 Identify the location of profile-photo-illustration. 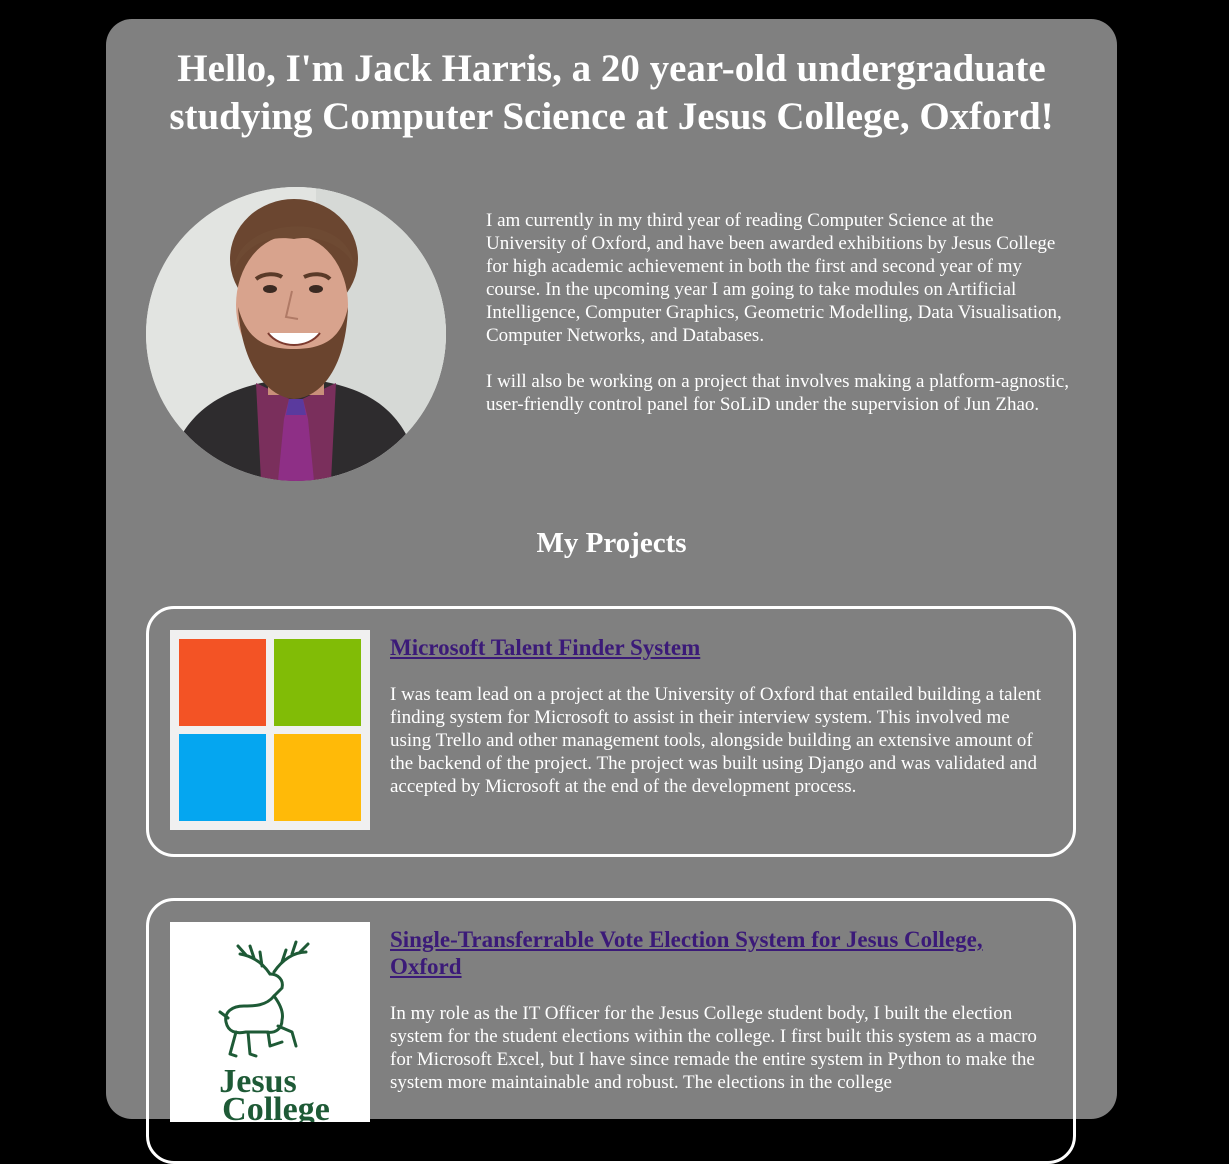
(296, 334).